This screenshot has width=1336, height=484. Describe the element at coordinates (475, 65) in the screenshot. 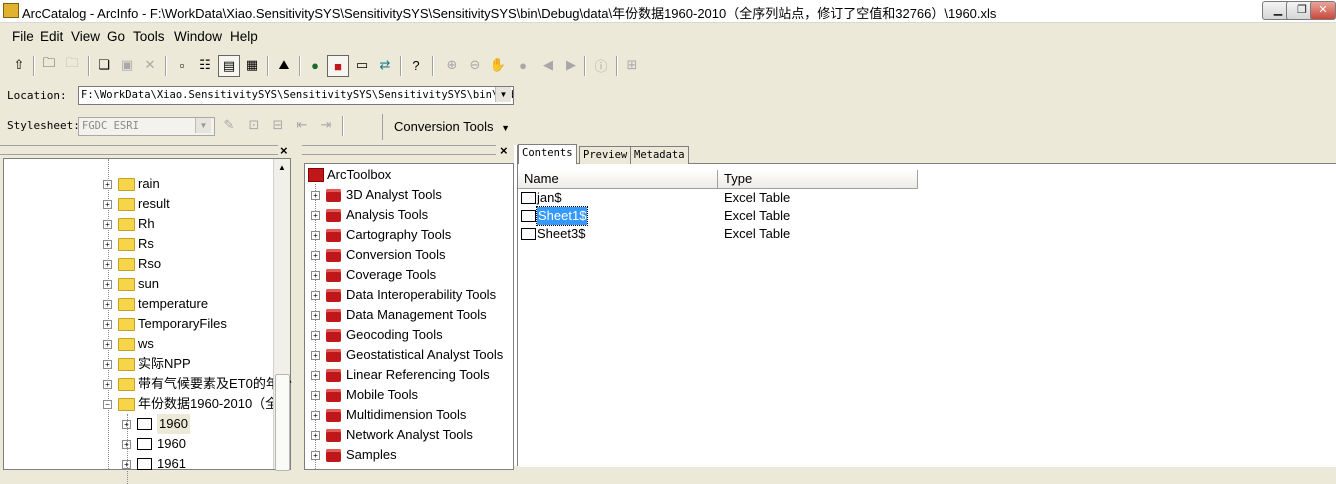

I see `zoom-out-icon: ⊖` at that location.